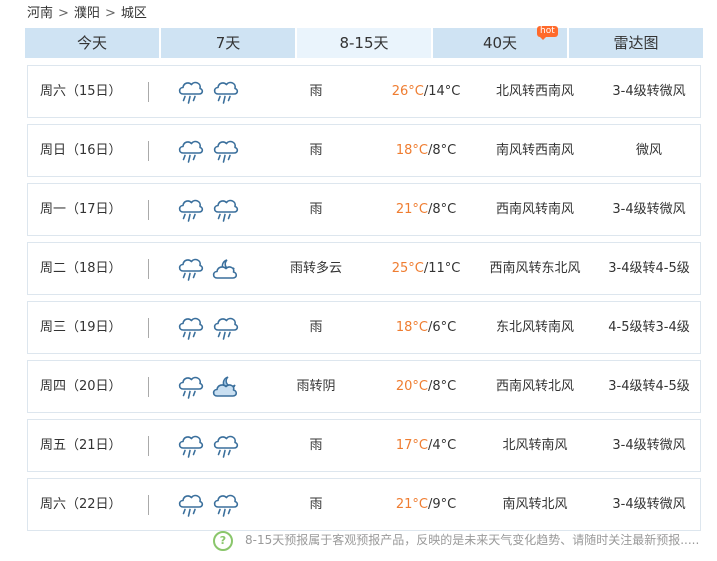 The image size is (717, 561). Describe the element at coordinates (364, 504) in the screenshot. I see `forecast-row: 周六（22日） 雨 21°C/9°C 南风转北风 3-4级转微风` at that location.